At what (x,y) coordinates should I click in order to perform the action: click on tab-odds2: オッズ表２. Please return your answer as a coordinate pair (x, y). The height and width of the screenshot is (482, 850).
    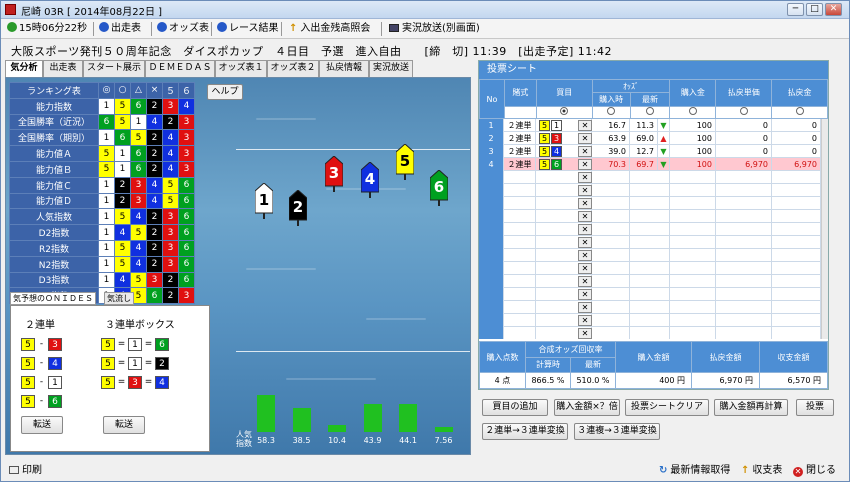
    Looking at the image, I should click on (293, 68).